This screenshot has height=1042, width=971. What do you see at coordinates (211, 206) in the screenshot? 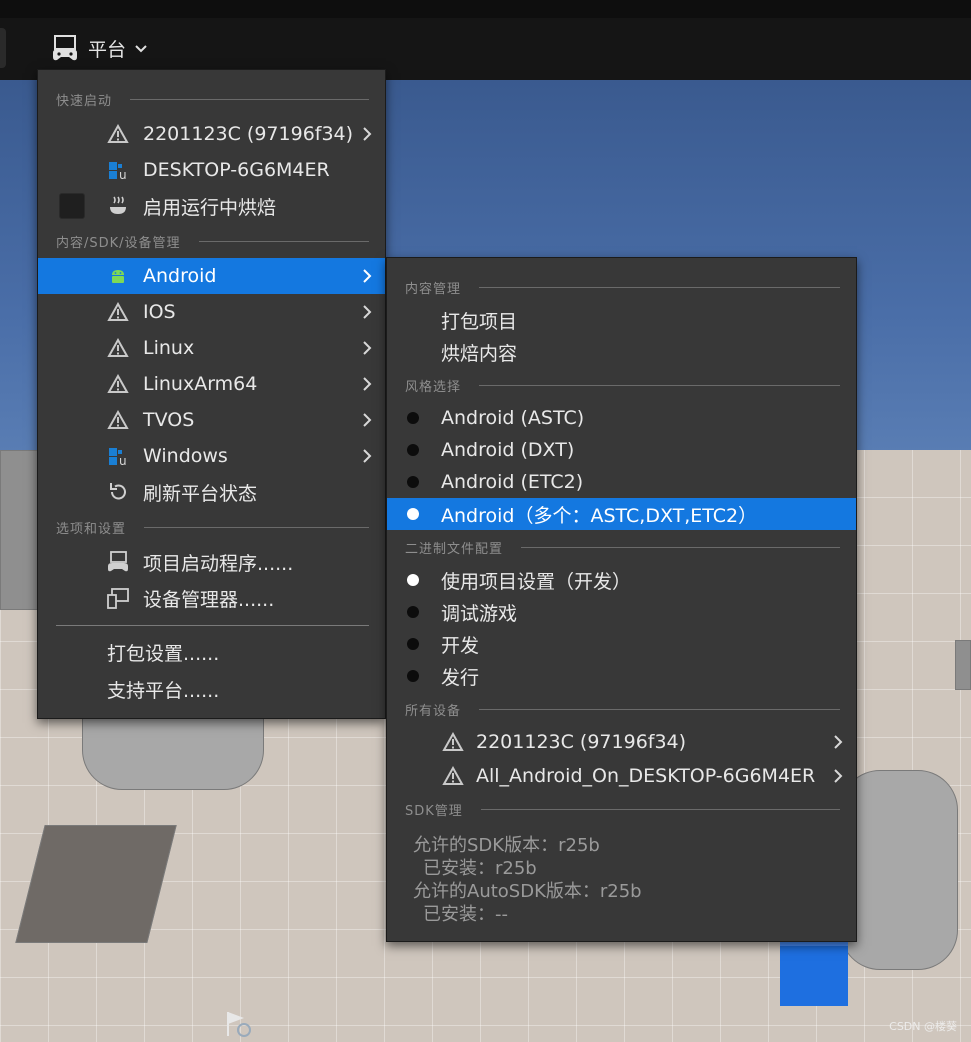
I see `enable-cook-on-the-fly-item: 启用运行中烘焙` at bounding box center [211, 206].